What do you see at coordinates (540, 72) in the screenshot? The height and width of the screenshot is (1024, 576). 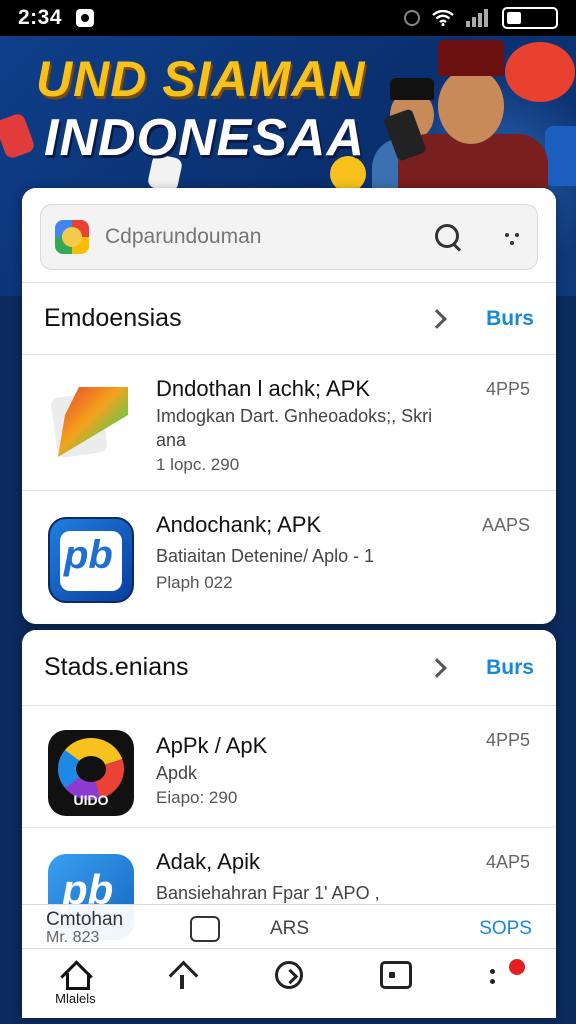 I see `decor-badge` at bounding box center [540, 72].